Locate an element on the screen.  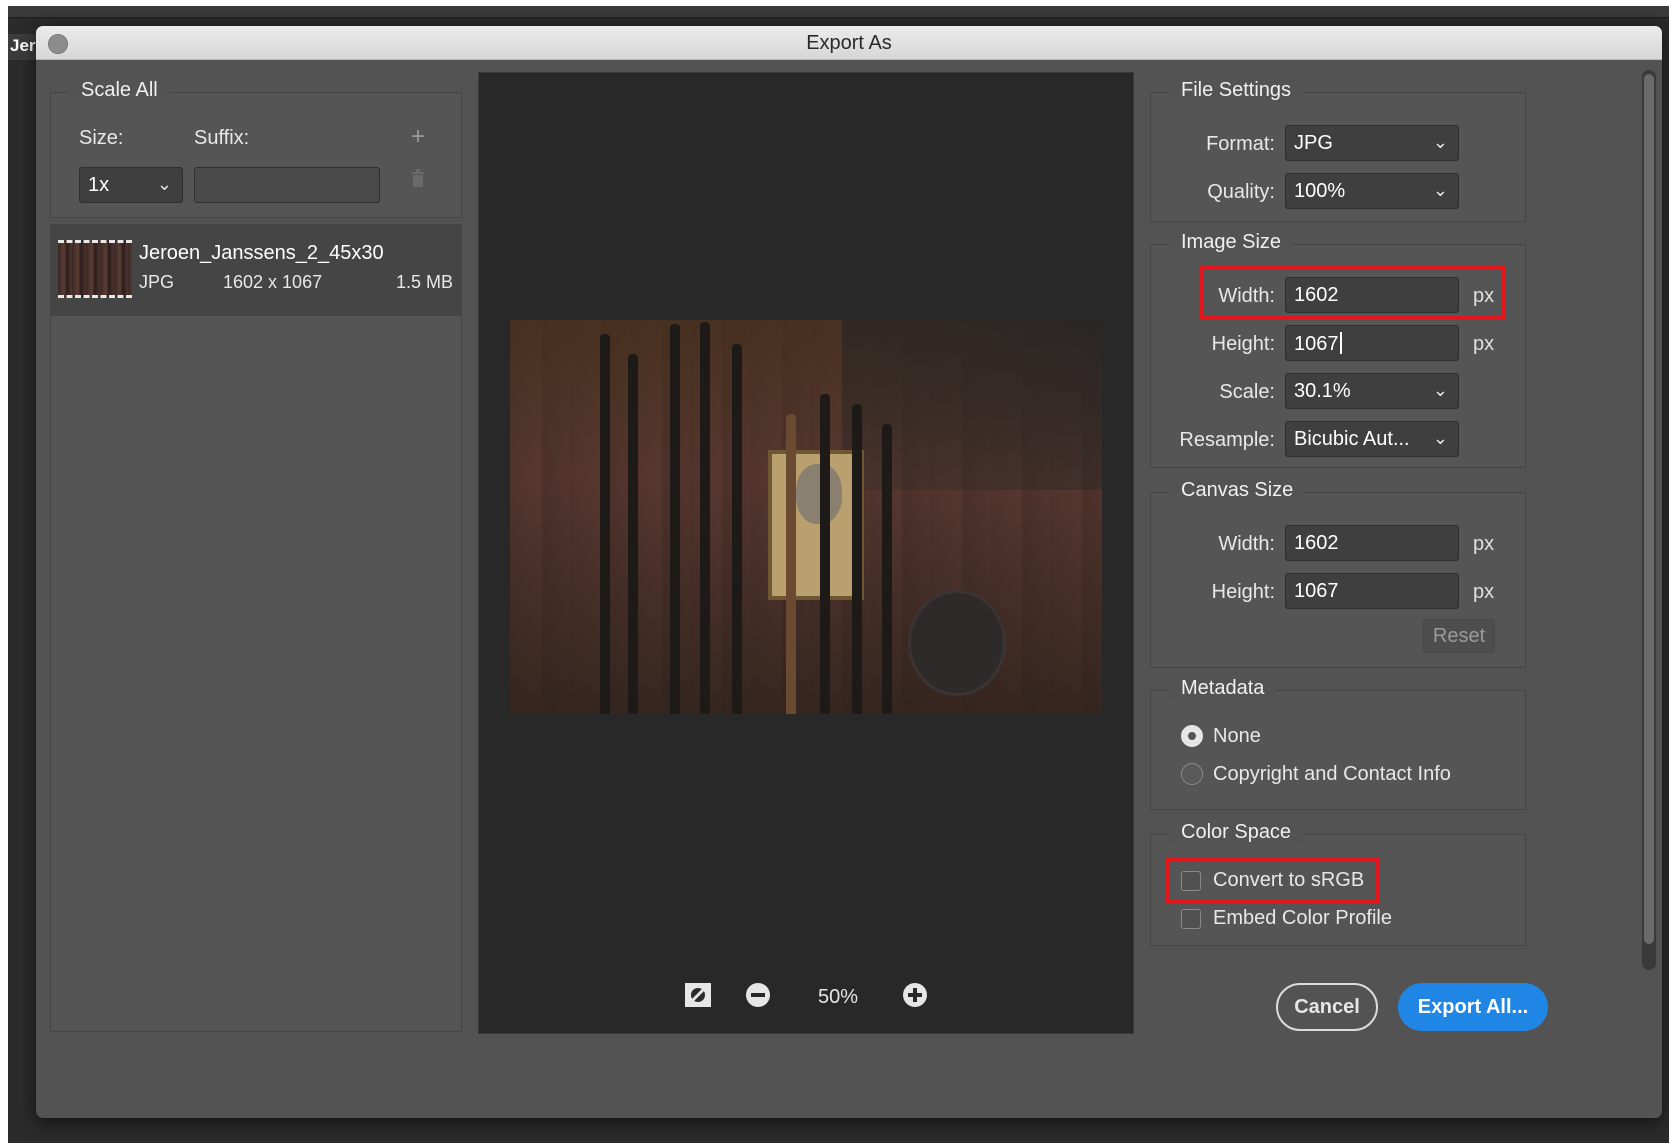
srgb-highlight-box is located at coordinates (1273, 881).